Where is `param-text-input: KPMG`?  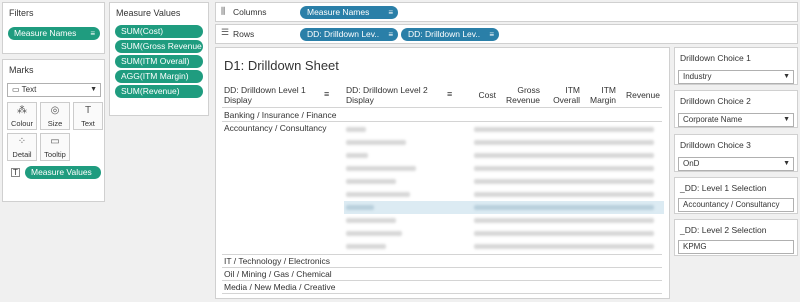 param-text-input: KPMG is located at coordinates (736, 247).